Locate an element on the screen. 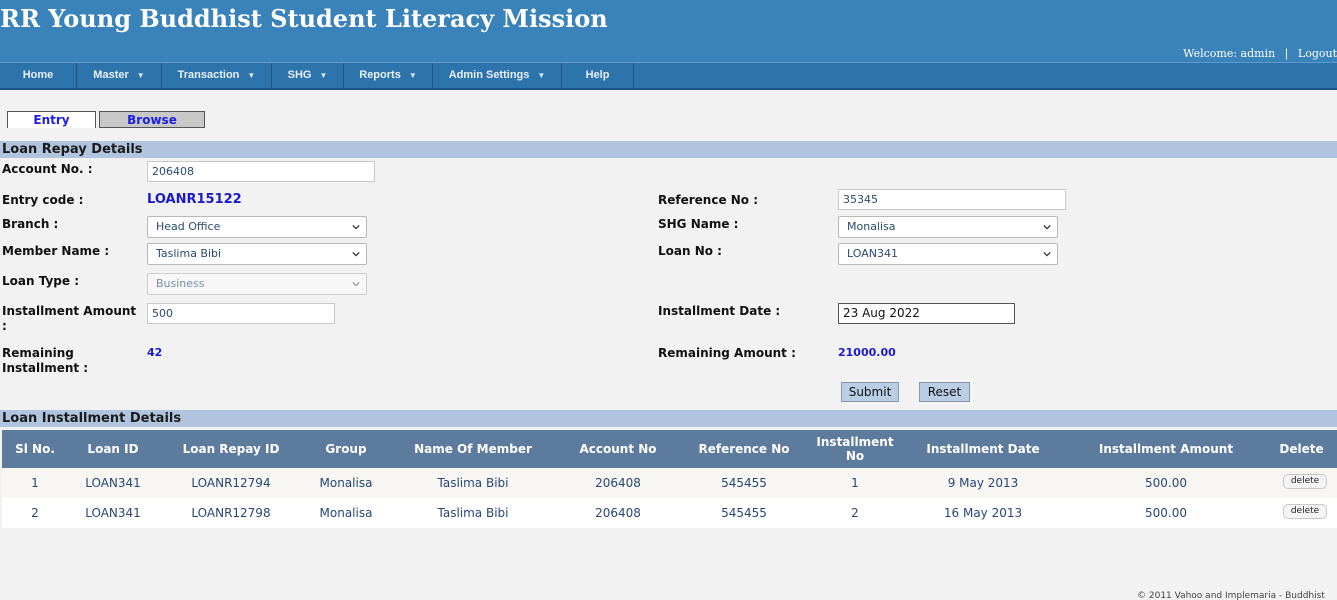 Image resolution: width=1337 pixels, height=600 pixels. cell-sl-no: 2 is located at coordinates (35, 513).